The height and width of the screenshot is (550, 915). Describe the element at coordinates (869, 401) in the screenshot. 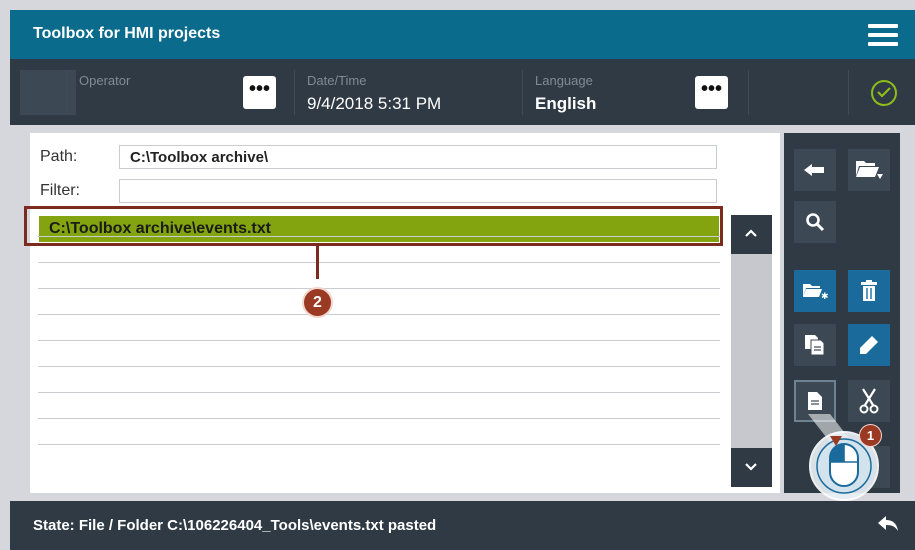

I see `cut-scissors-icon` at that location.